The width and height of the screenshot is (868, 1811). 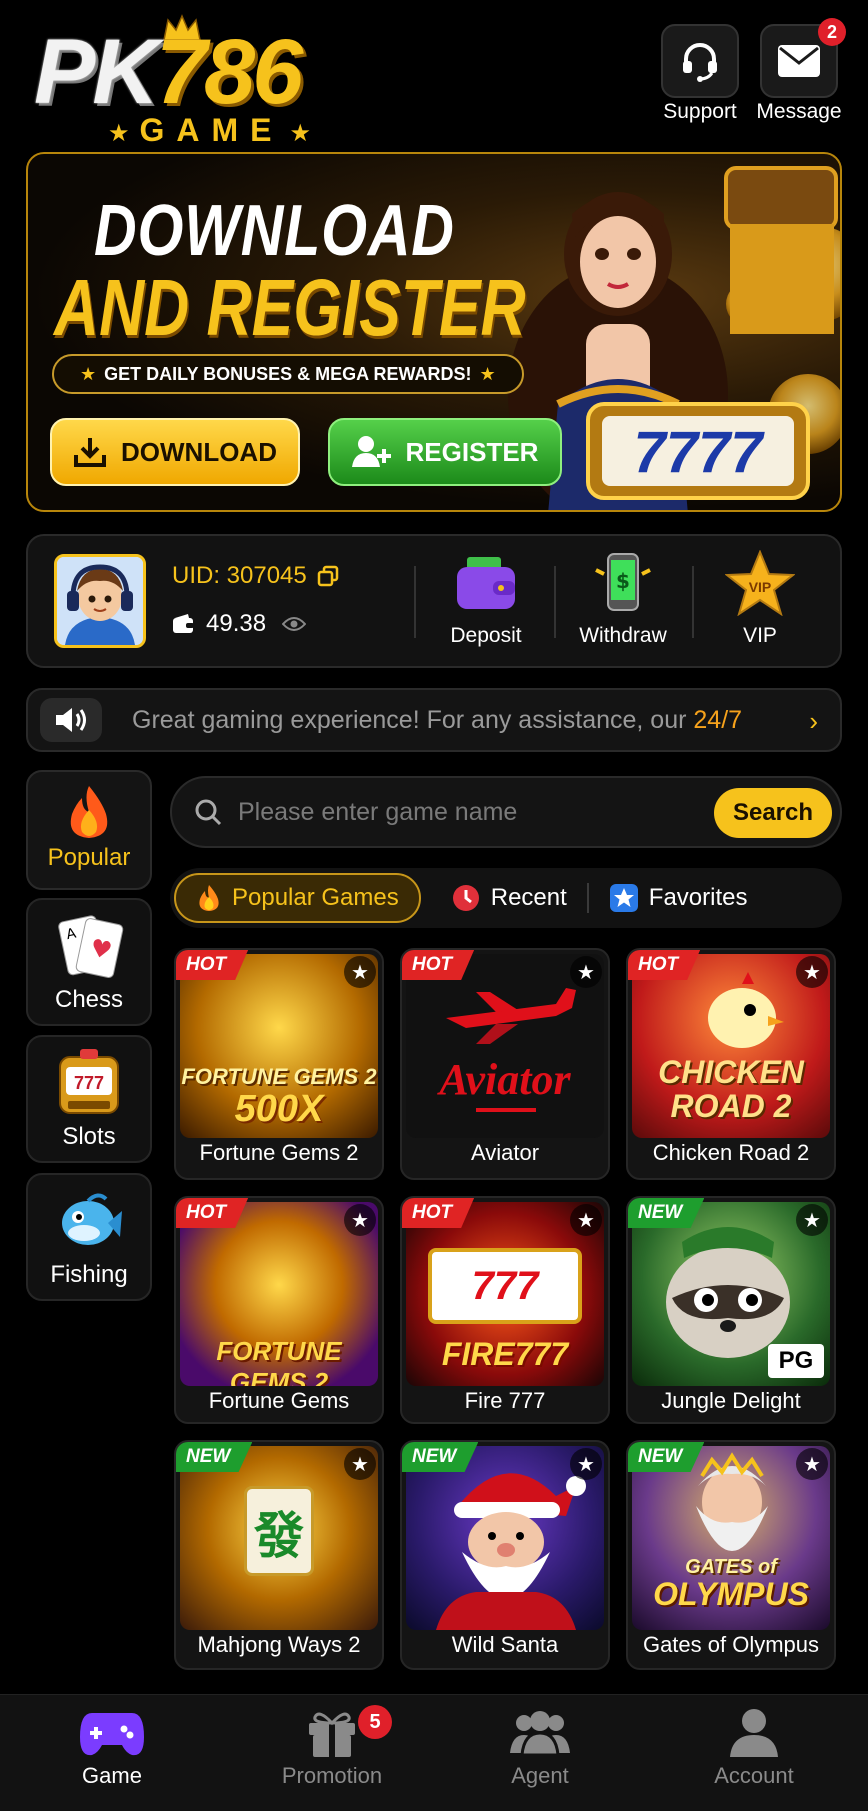 I want to click on game-tabs: Popular Games Recent Favorites, so click(x=506, y=898).